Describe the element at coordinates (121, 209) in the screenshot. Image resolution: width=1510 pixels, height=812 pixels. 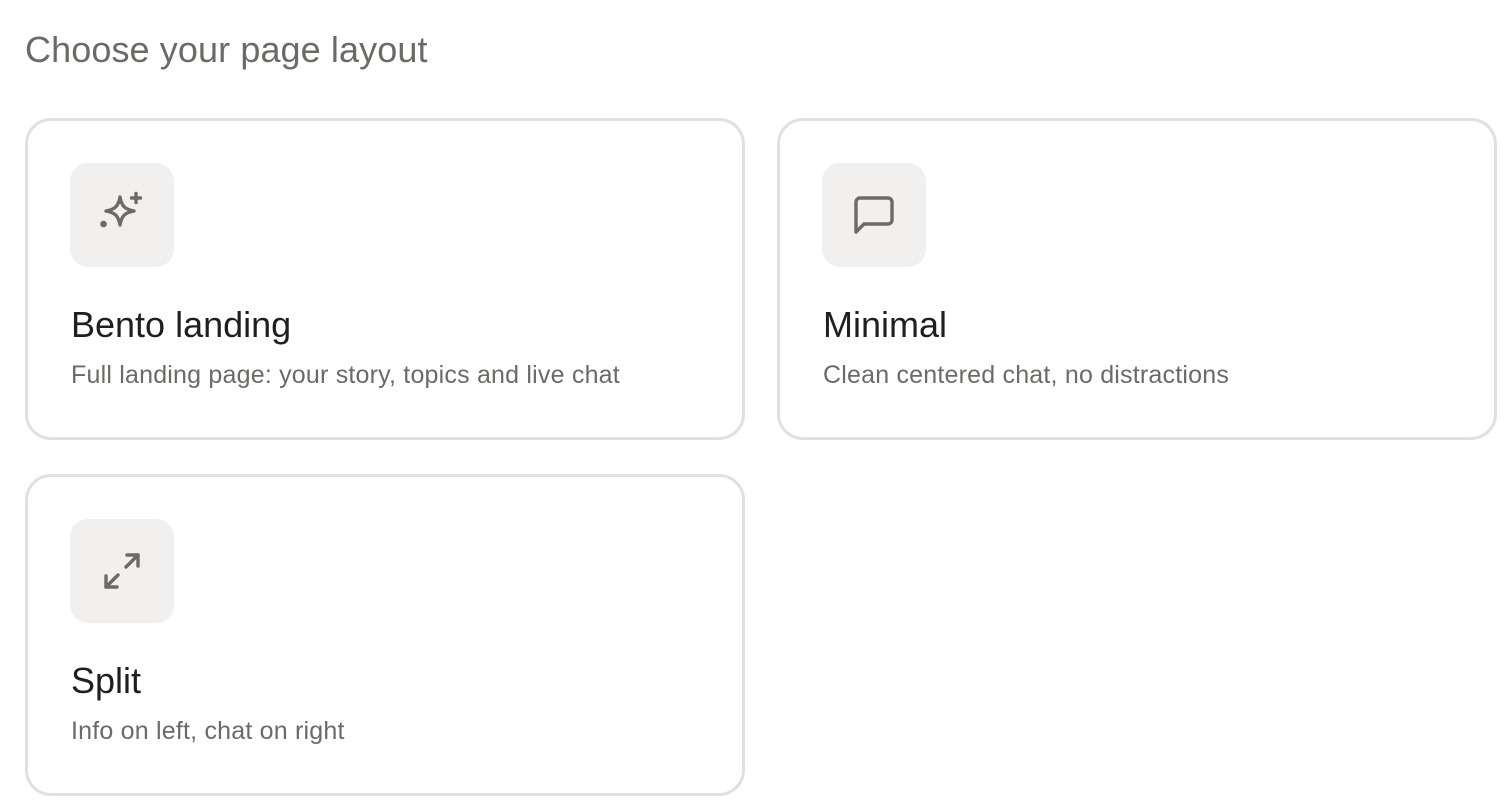
I see `sparkles-icon` at that location.